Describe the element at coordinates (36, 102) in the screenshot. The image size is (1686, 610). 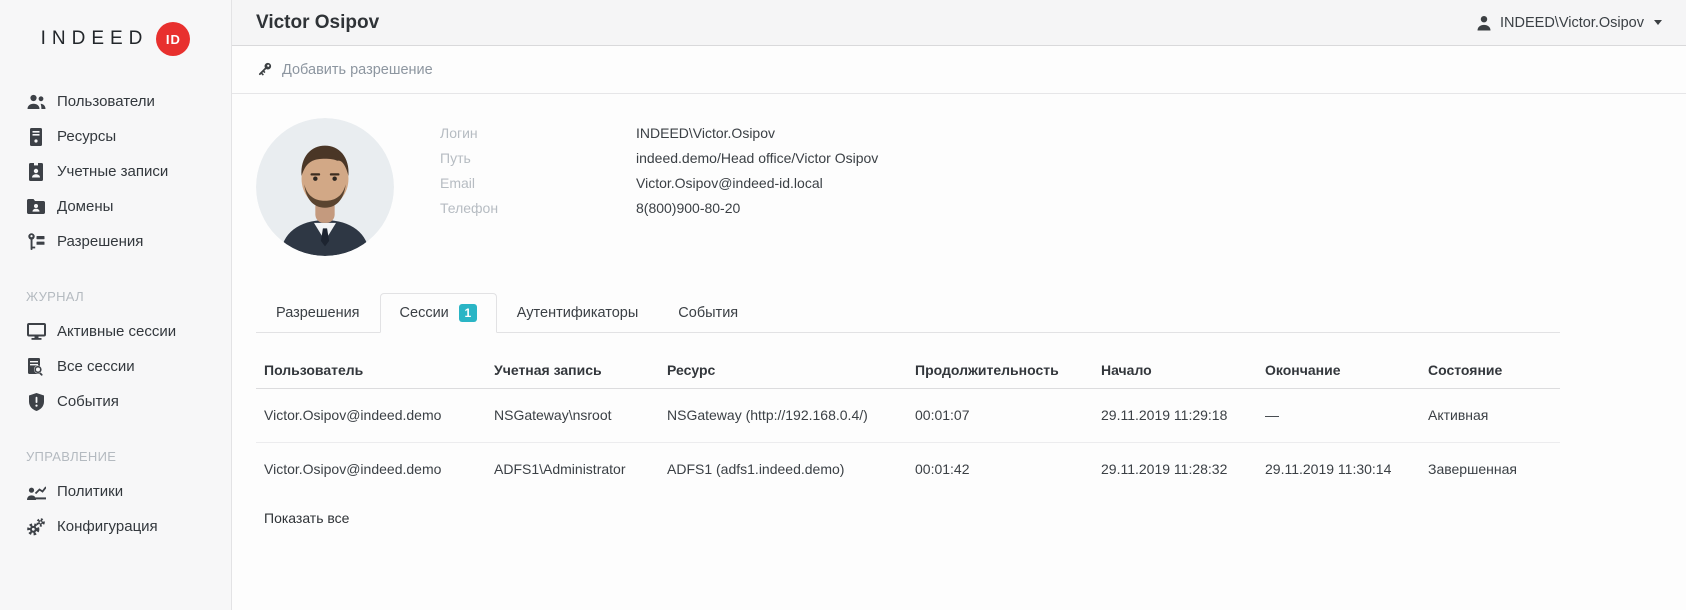
I see `users-icon` at that location.